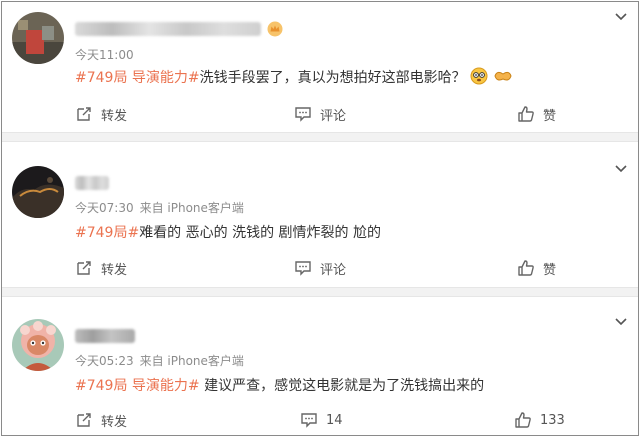  I want to click on vip-crown-icon, so click(275, 29).